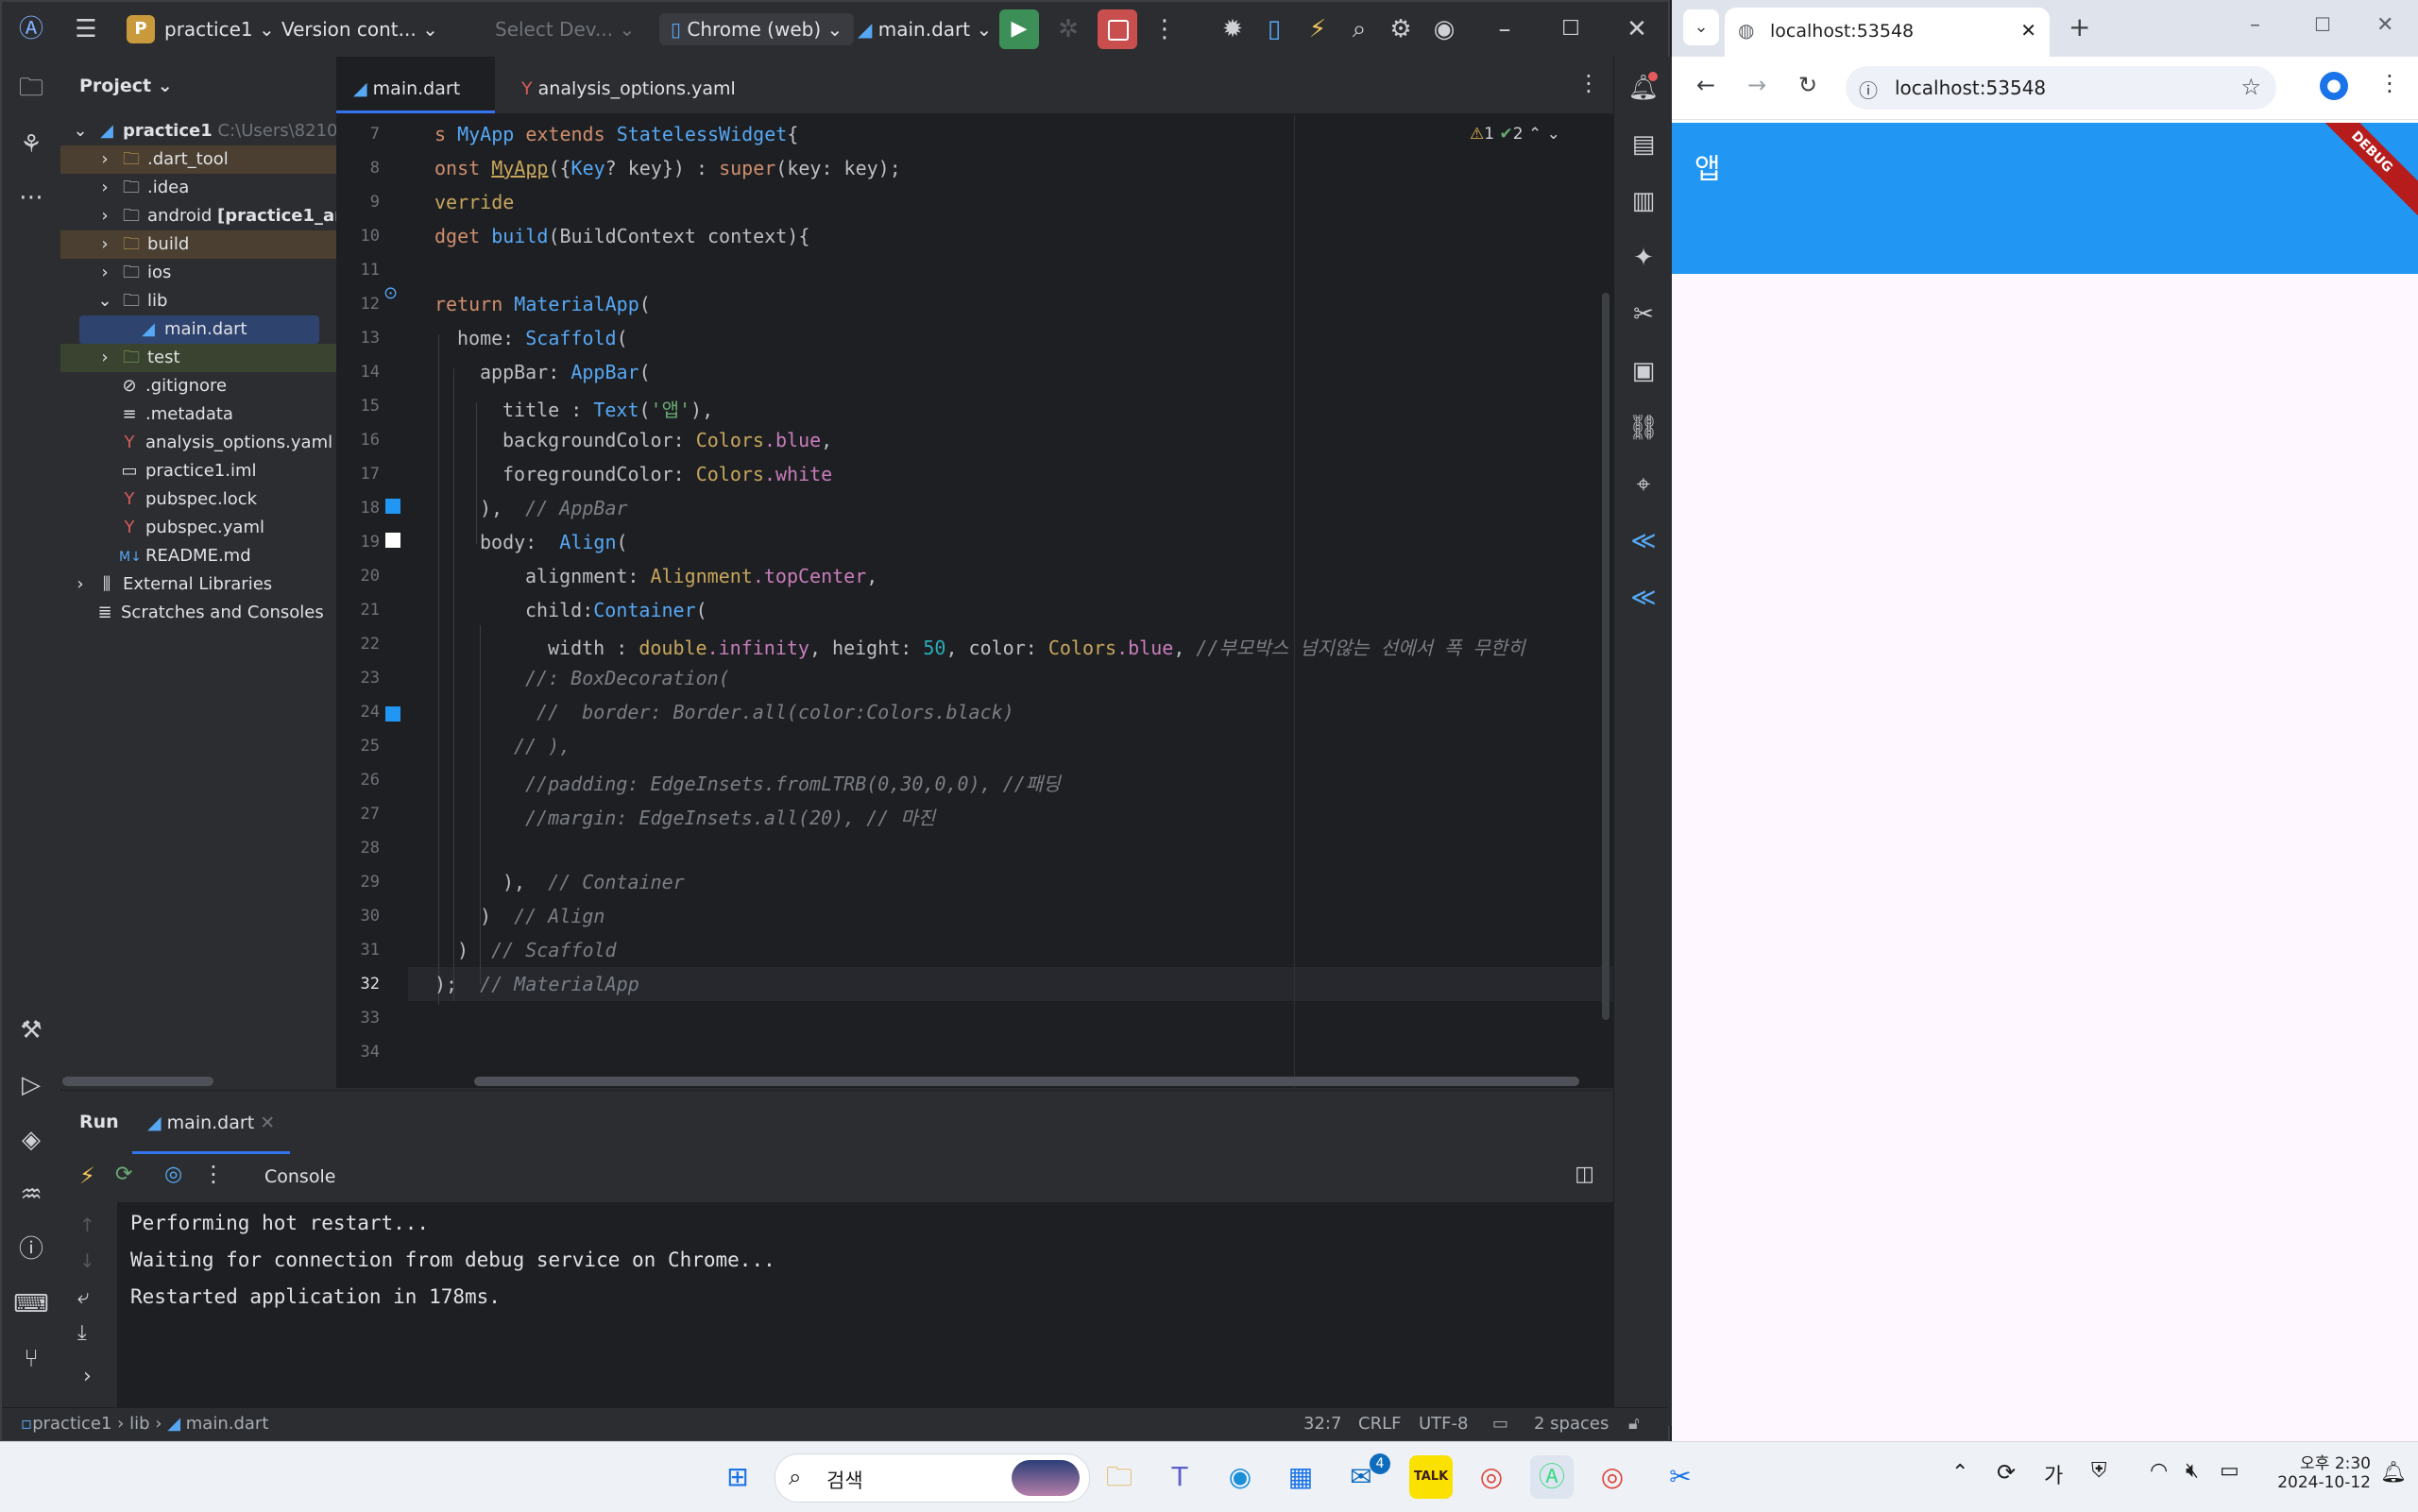  I want to click on tab-search-icon: ⌄, so click(1701, 27).